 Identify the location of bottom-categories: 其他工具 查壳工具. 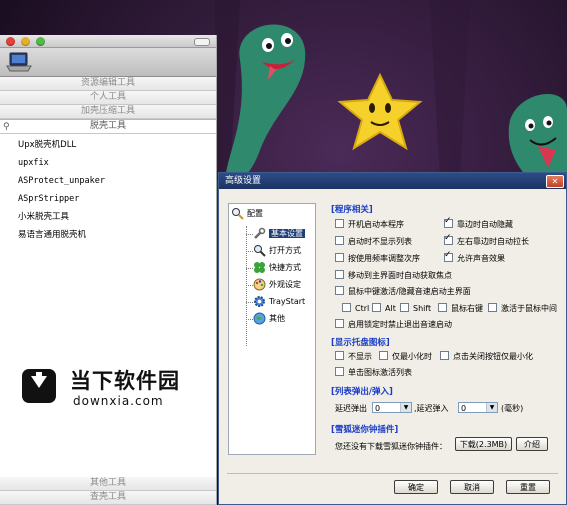
(108, 491).